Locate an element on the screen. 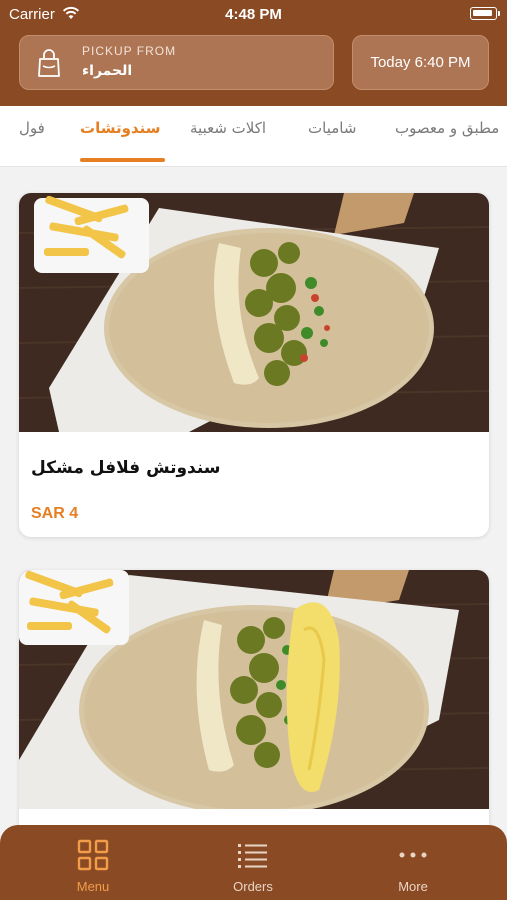 This screenshot has height=900, width=507. pickup-location: الحمراء is located at coordinates (107, 71).